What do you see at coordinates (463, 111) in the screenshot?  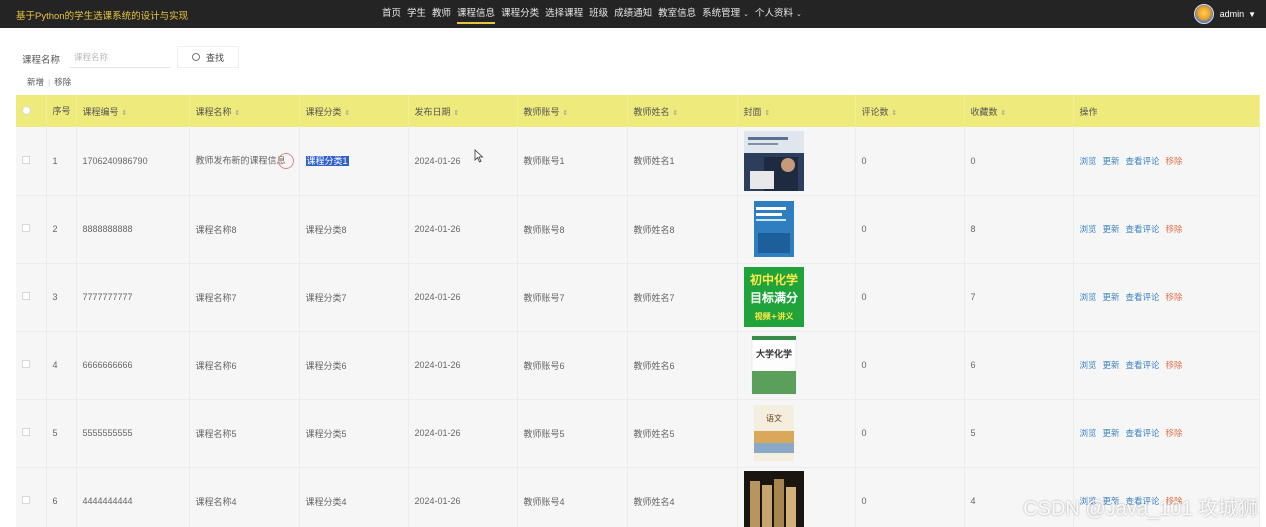 I see `header-publish-date: 发布日期 ⇕` at bounding box center [463, 111].